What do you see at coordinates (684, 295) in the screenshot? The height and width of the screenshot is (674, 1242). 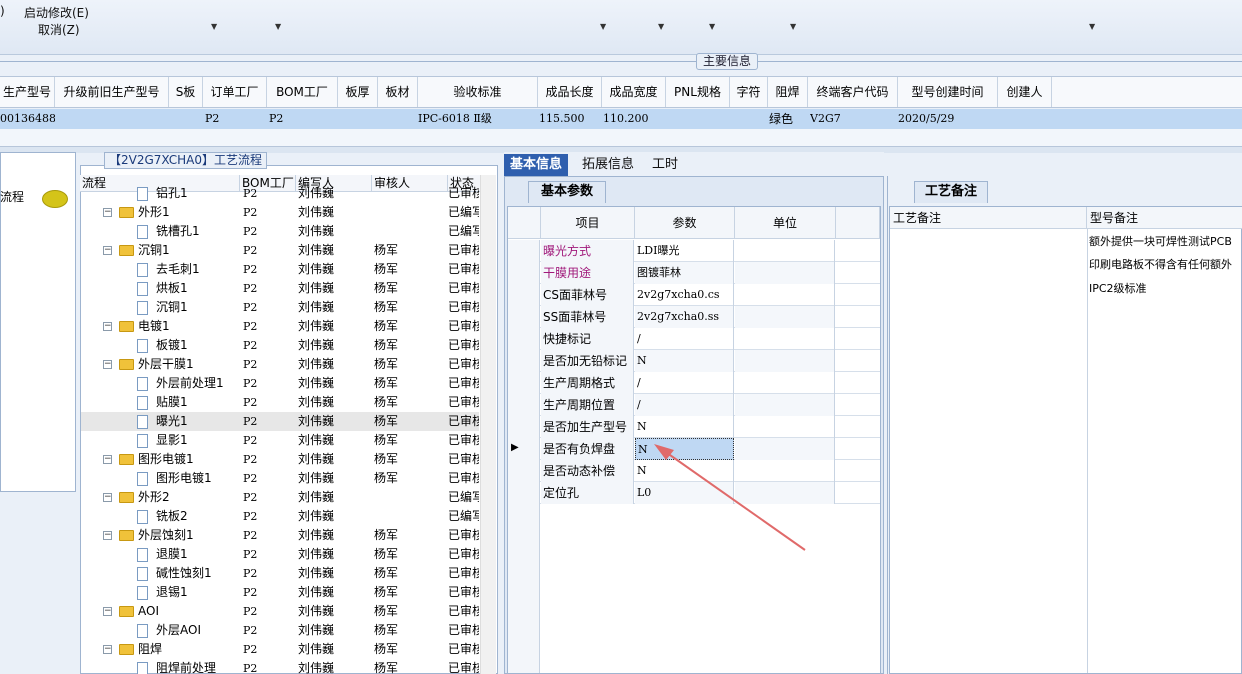 I see `param-value-cell: 2v2g7xcha0.cs` at bounding box center [684, 295].